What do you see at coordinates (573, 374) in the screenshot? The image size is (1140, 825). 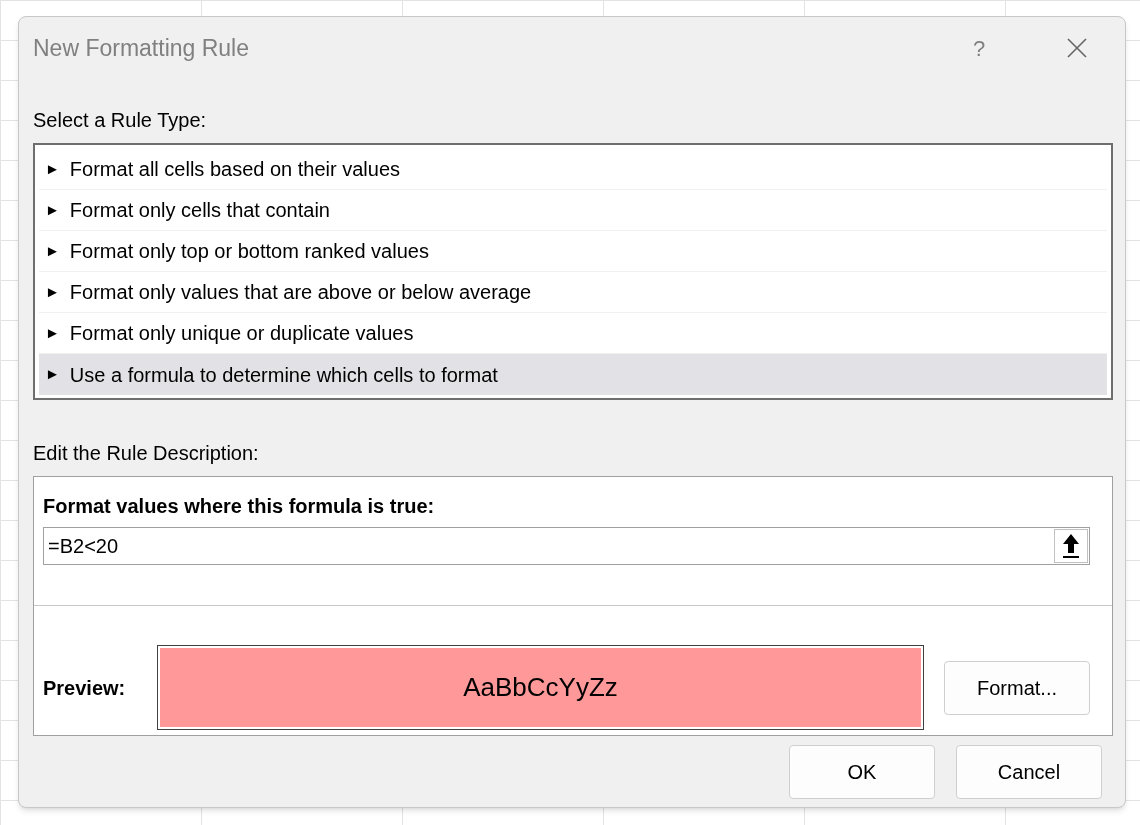 I see `rule-type-item: ► Use a formula to determine which cells to format` at bounding box center [573, 374].